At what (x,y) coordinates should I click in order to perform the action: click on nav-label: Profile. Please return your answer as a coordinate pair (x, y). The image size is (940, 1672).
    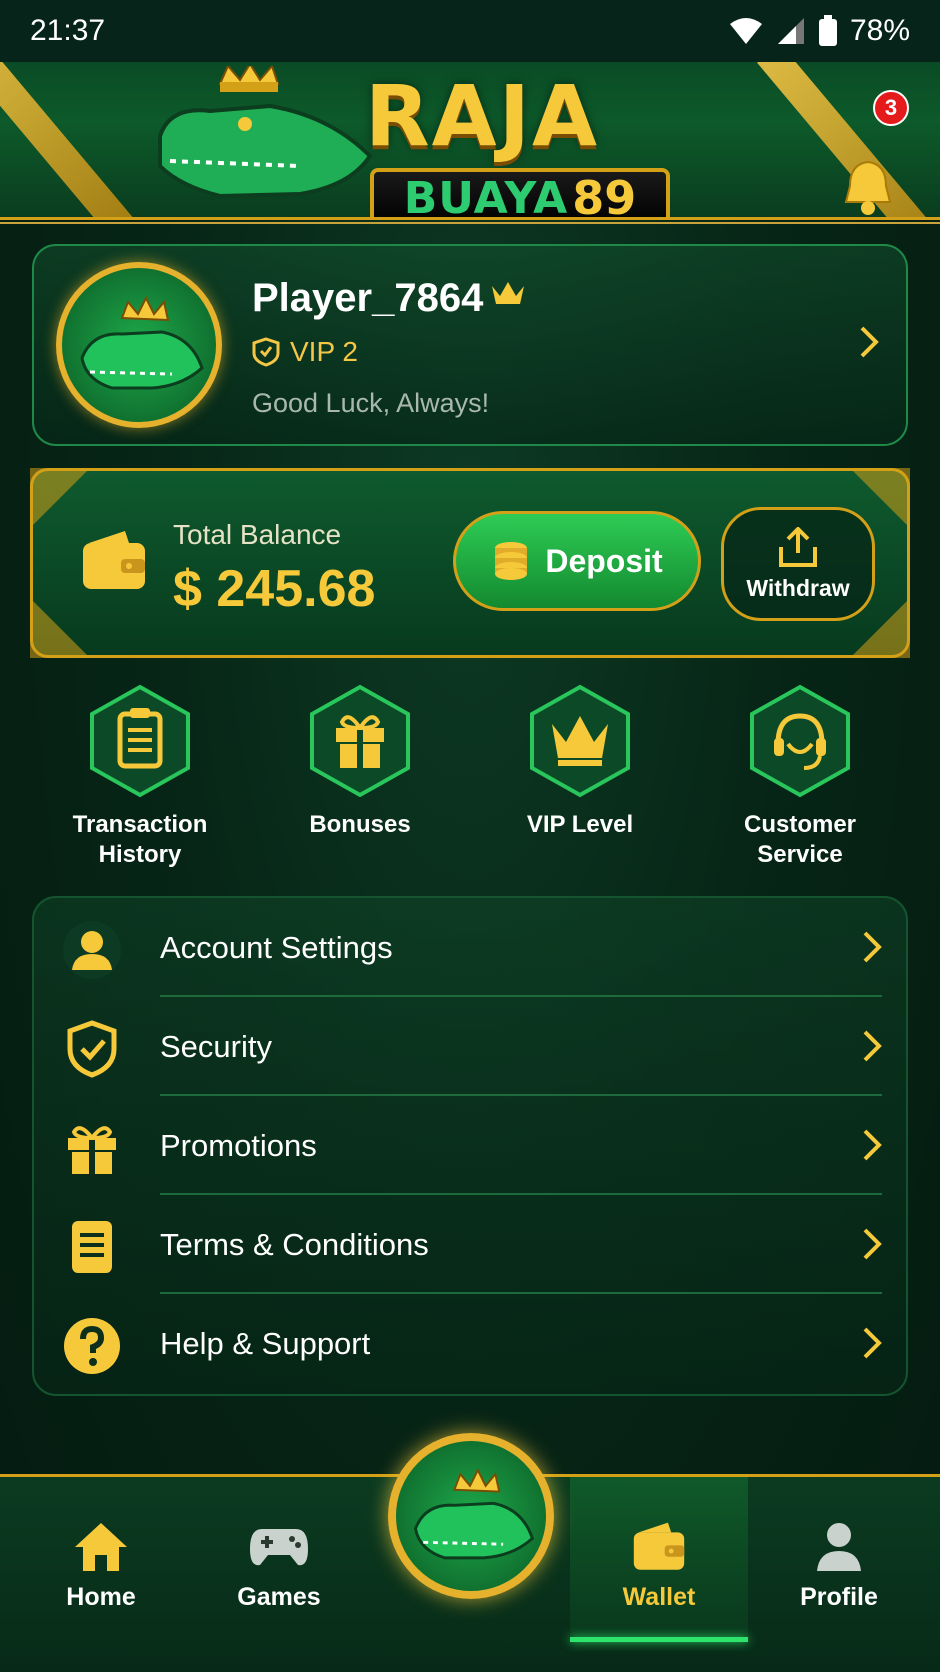
    Looking at the image, I should click on (839, 1597).